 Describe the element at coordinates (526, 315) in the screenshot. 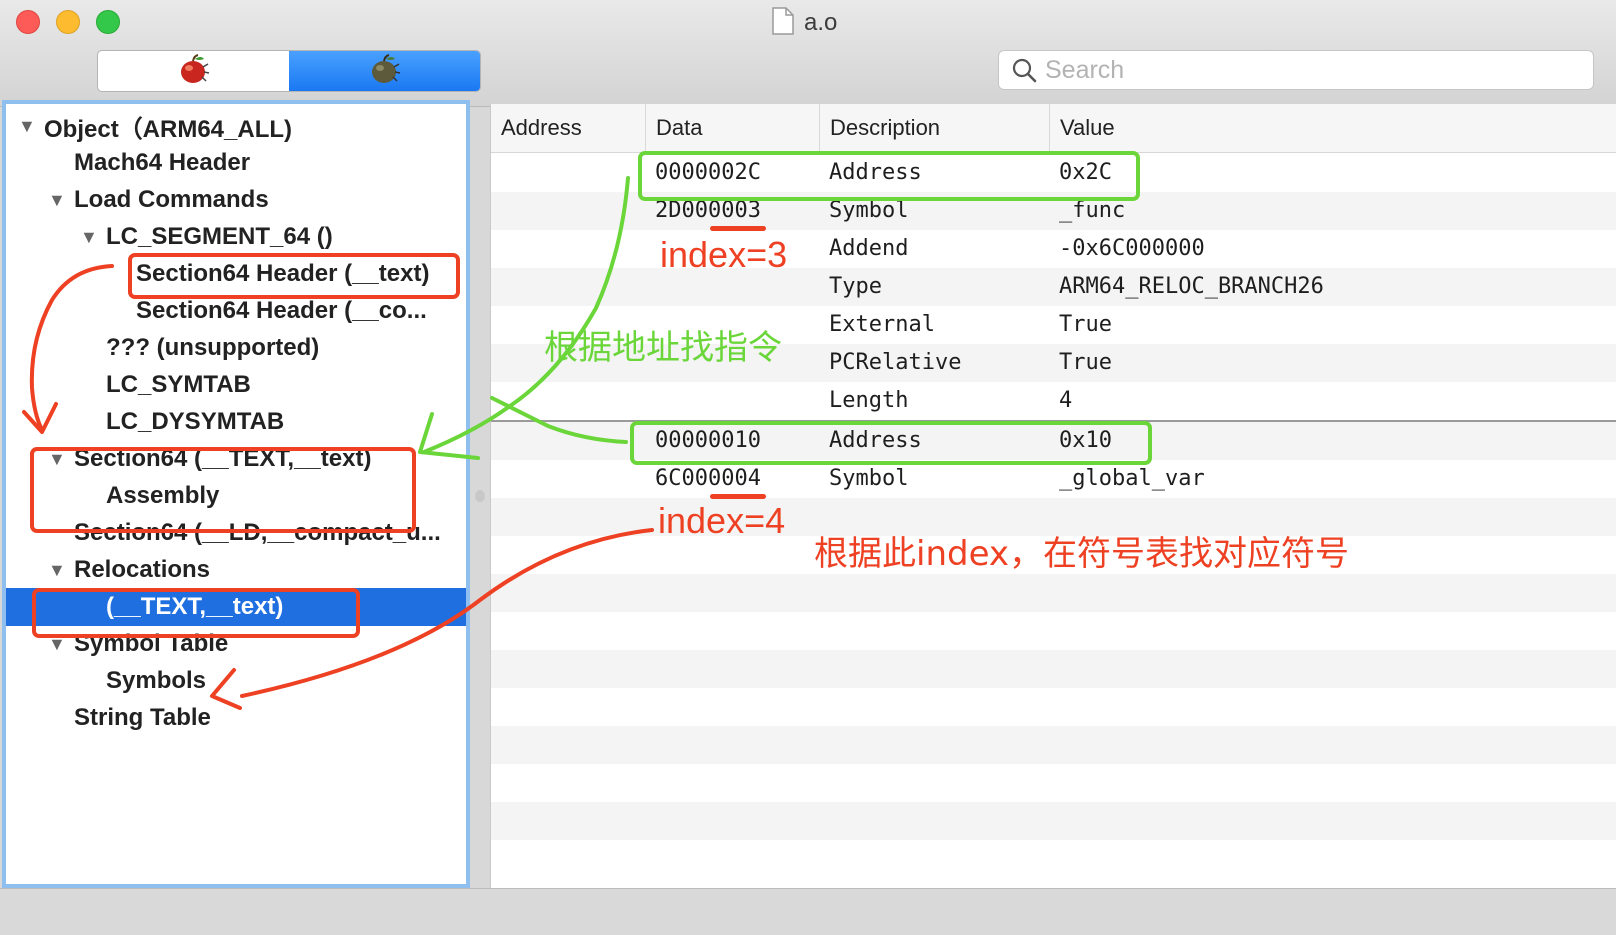

I see `green-arrow-address-2c` at that location.